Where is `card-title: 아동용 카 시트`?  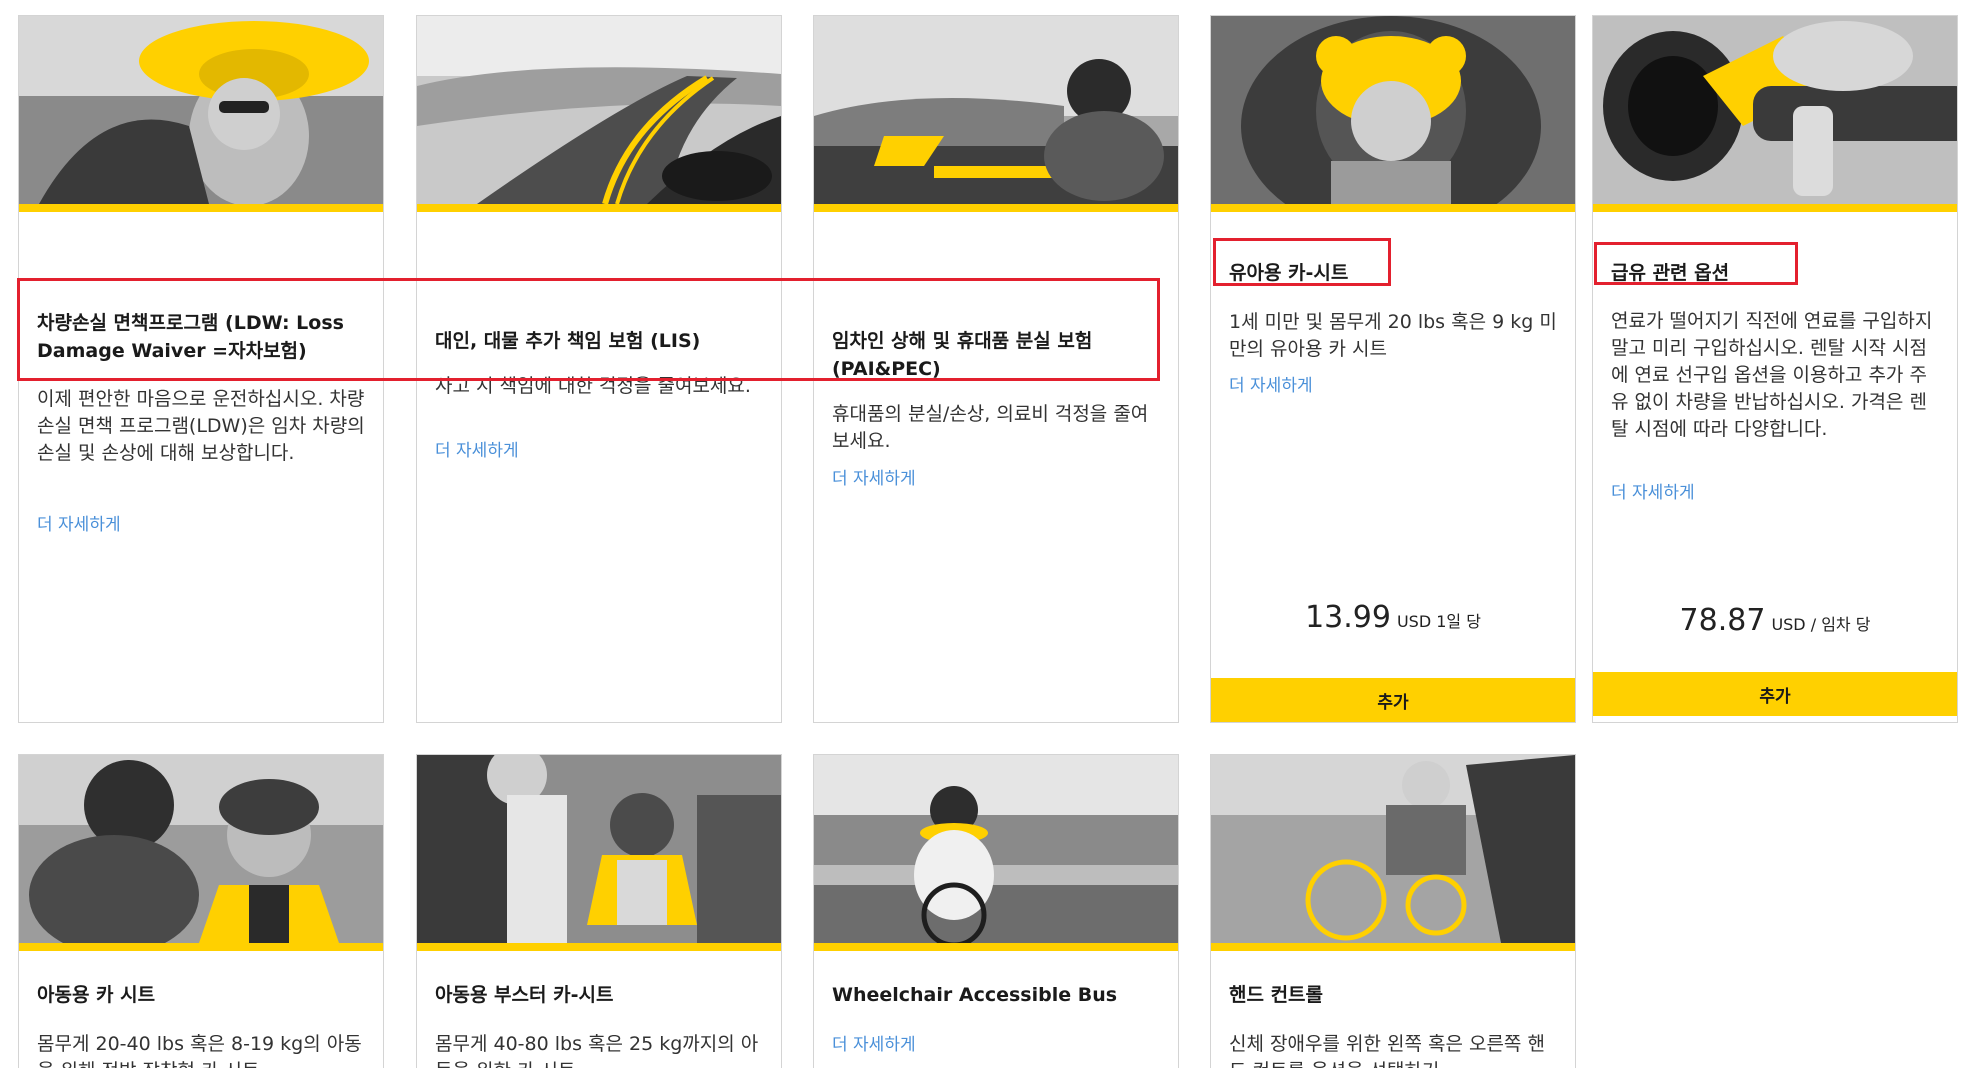 card-title: 아동용 카 시트 is located at coordinates (96, 995).